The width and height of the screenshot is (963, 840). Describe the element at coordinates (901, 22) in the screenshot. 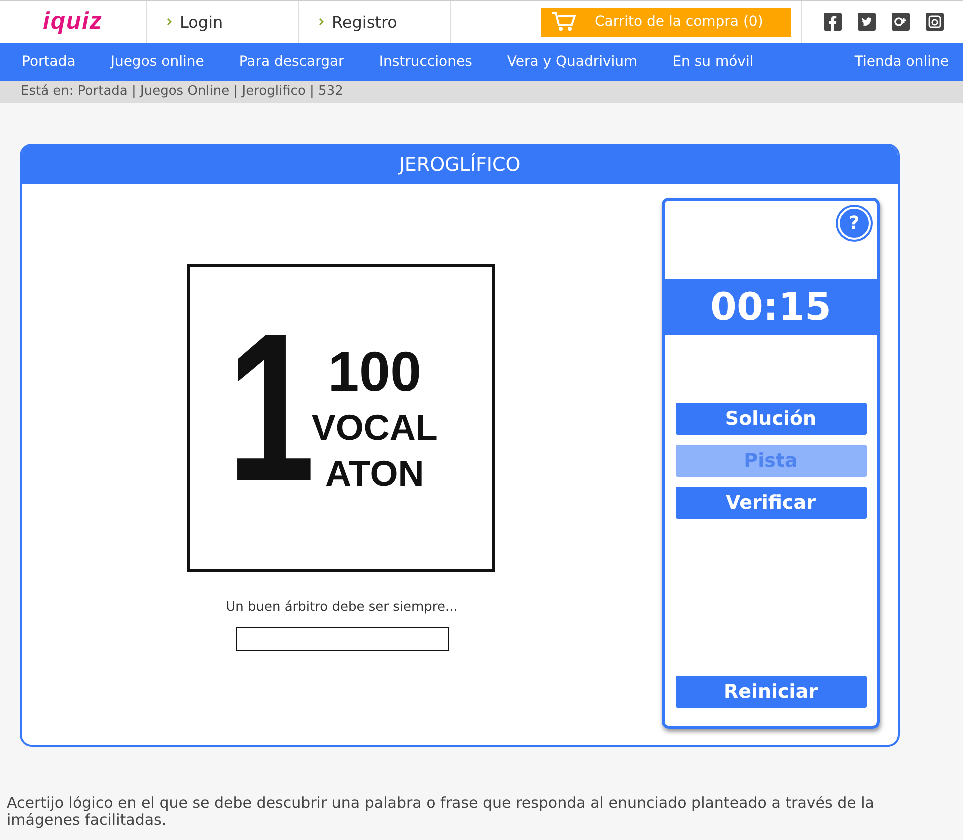

I see `google-plus-icon` at that location.